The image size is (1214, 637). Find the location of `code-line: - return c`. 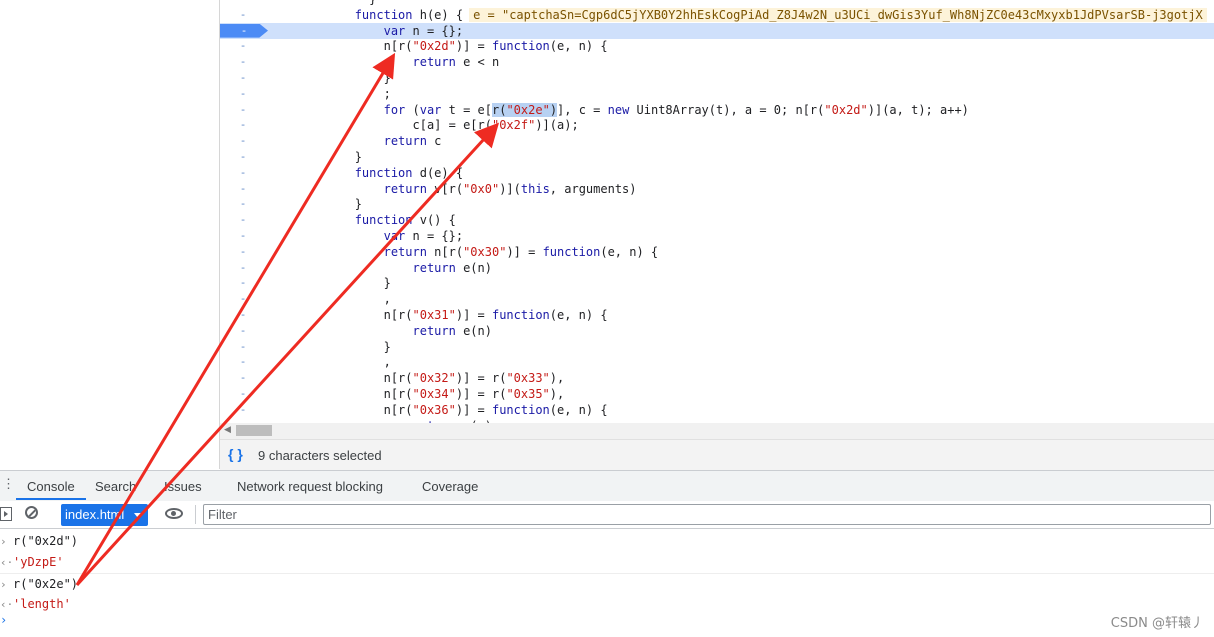

code-line: - return c is located at coordinates (717, 141).